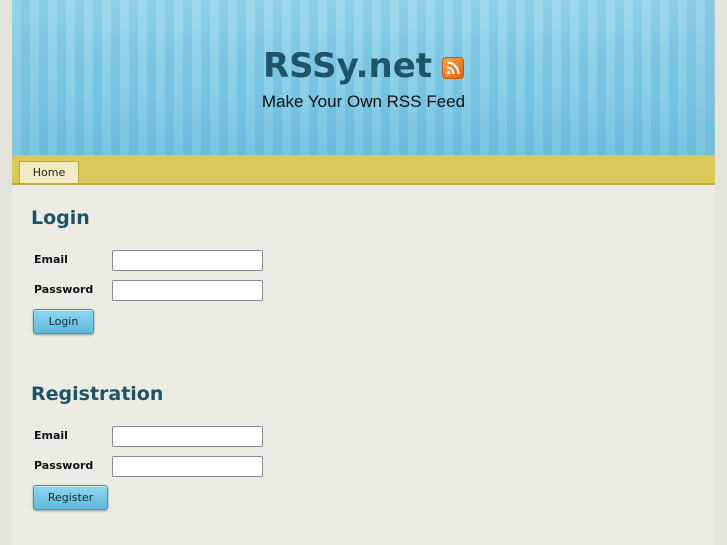 Image resolution: width=727 pixels, height=545 pixels. I want to click on site-title: RSSy.net, so click(347, 66).